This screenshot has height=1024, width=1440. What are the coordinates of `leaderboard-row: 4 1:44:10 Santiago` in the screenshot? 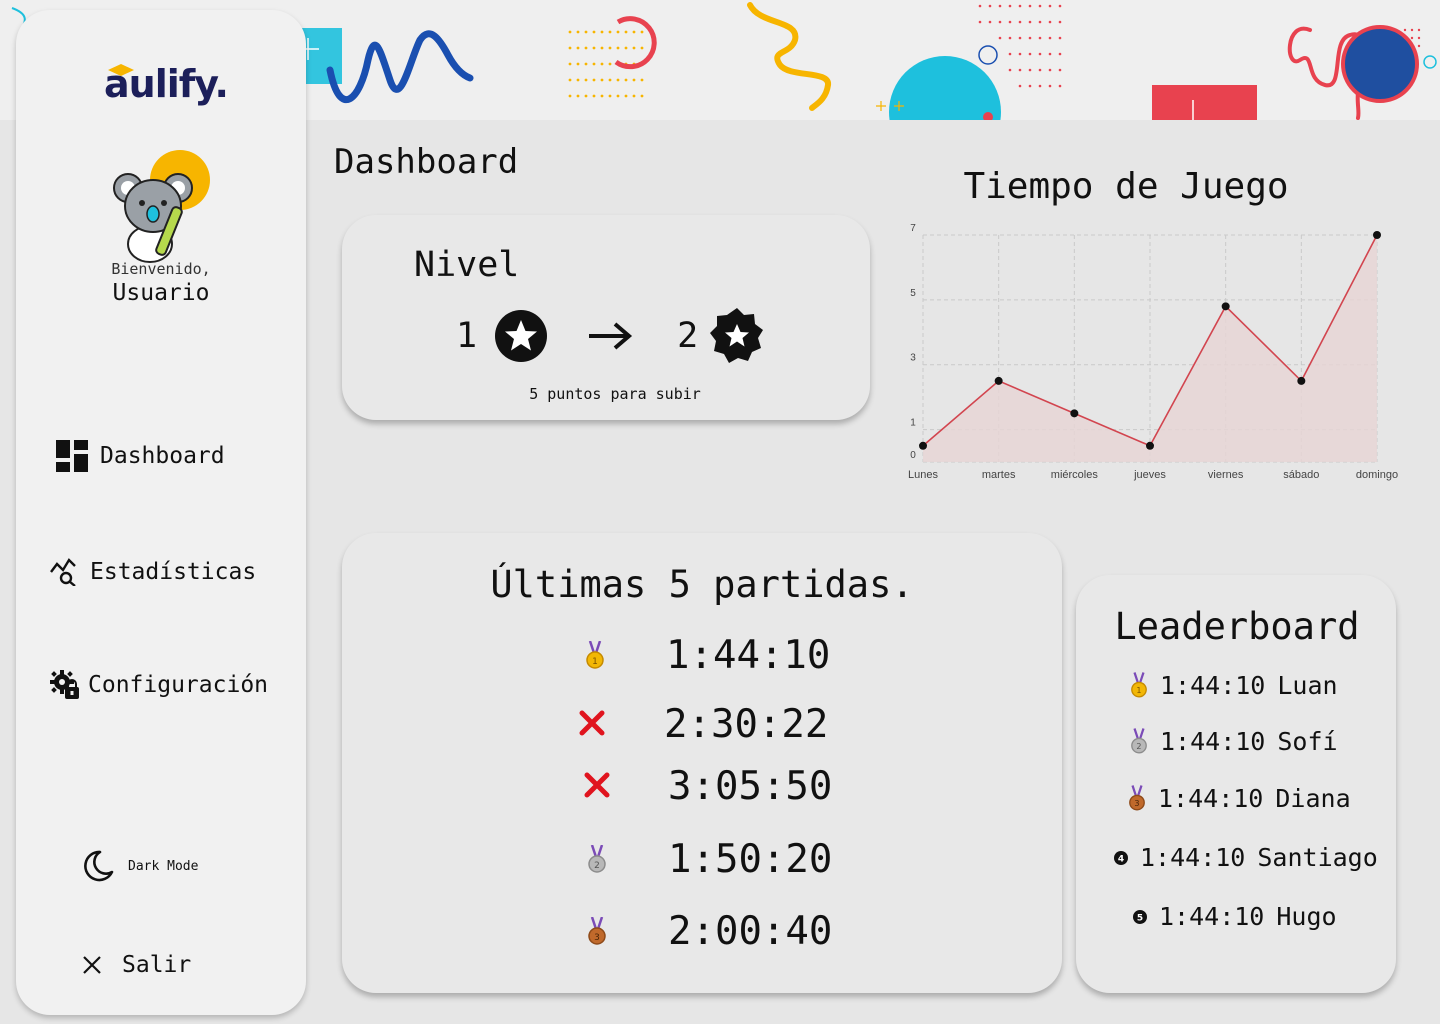 It's located at (1246, 857).